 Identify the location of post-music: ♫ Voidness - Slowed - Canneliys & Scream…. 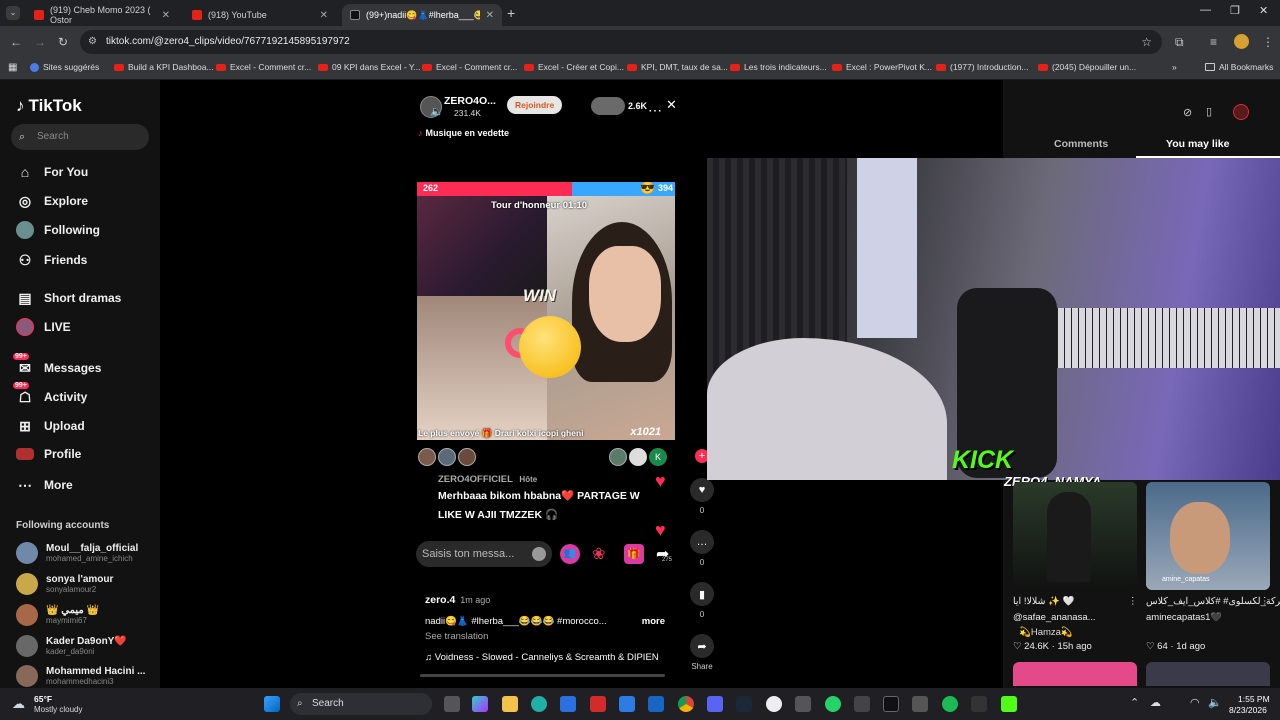
(545, 657).